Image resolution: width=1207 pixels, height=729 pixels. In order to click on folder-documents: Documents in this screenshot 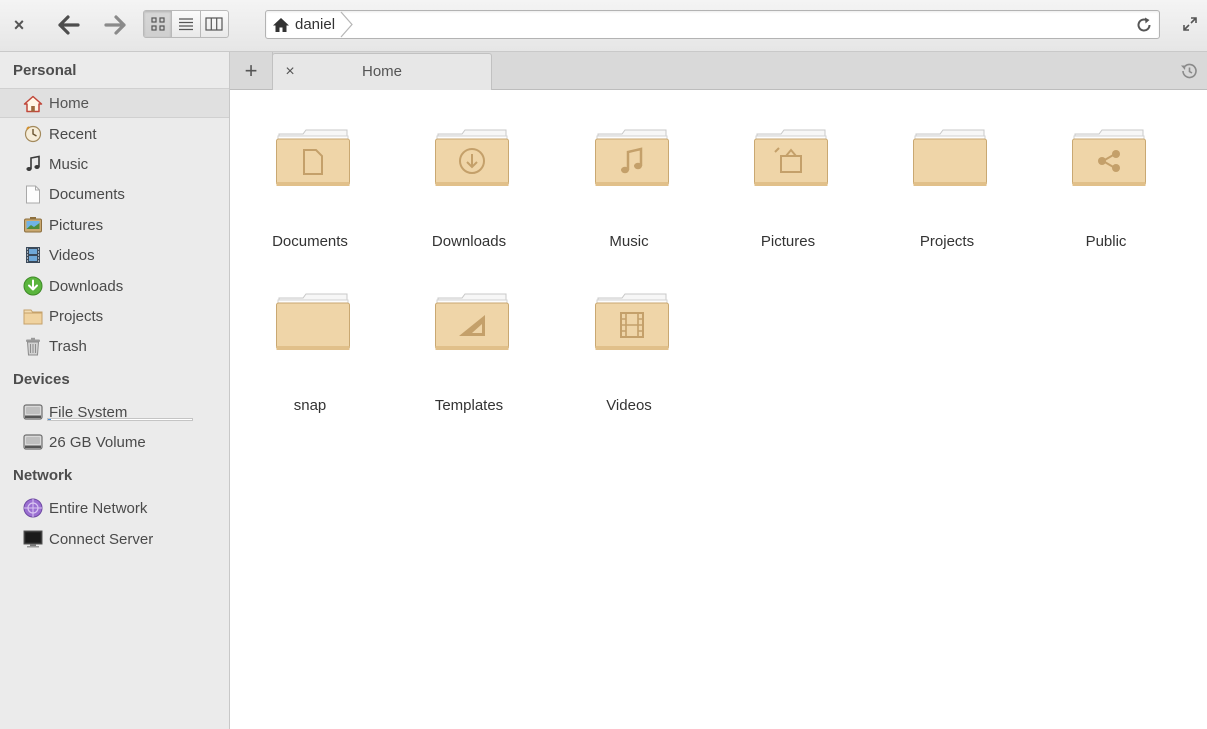, I will do `click(310, 184)`.